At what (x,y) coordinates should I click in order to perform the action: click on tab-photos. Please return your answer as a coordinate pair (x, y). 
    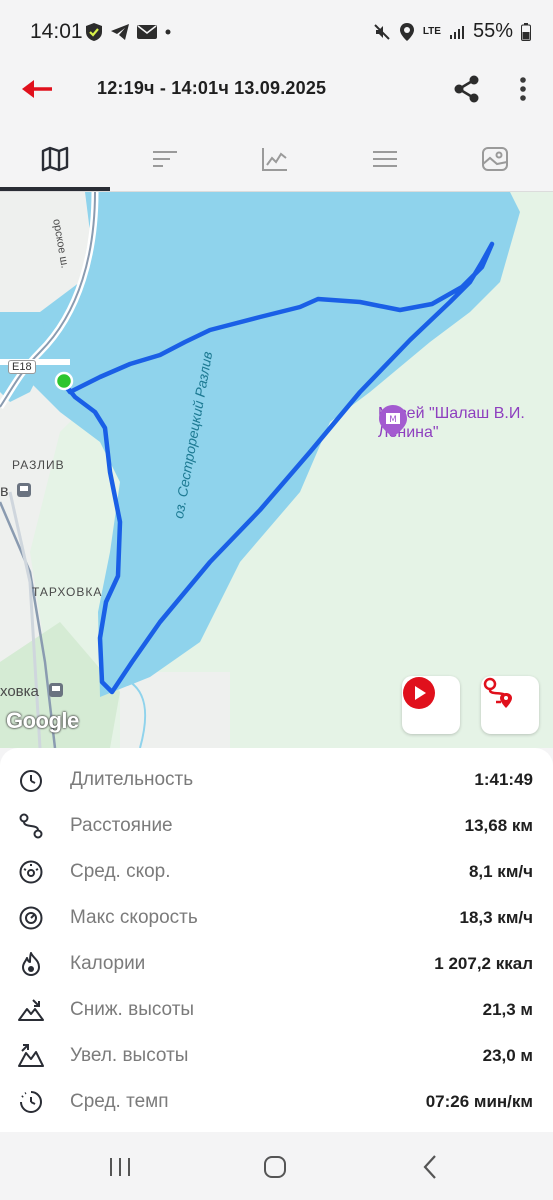
    Looking at the image, I should click on (495, 159).